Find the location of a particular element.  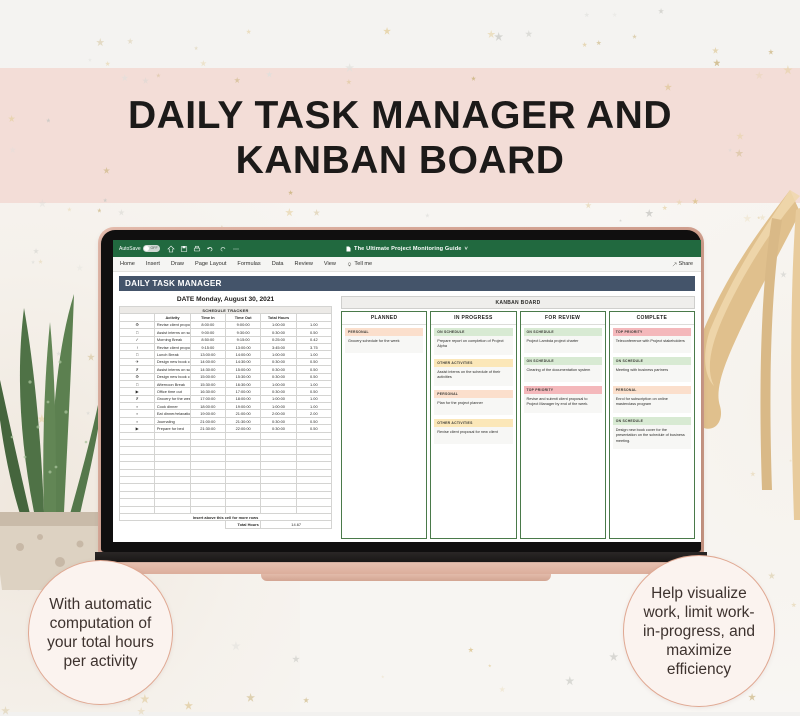

row-activity: Revise client proposal for new client is located at coordinates (172, 347).